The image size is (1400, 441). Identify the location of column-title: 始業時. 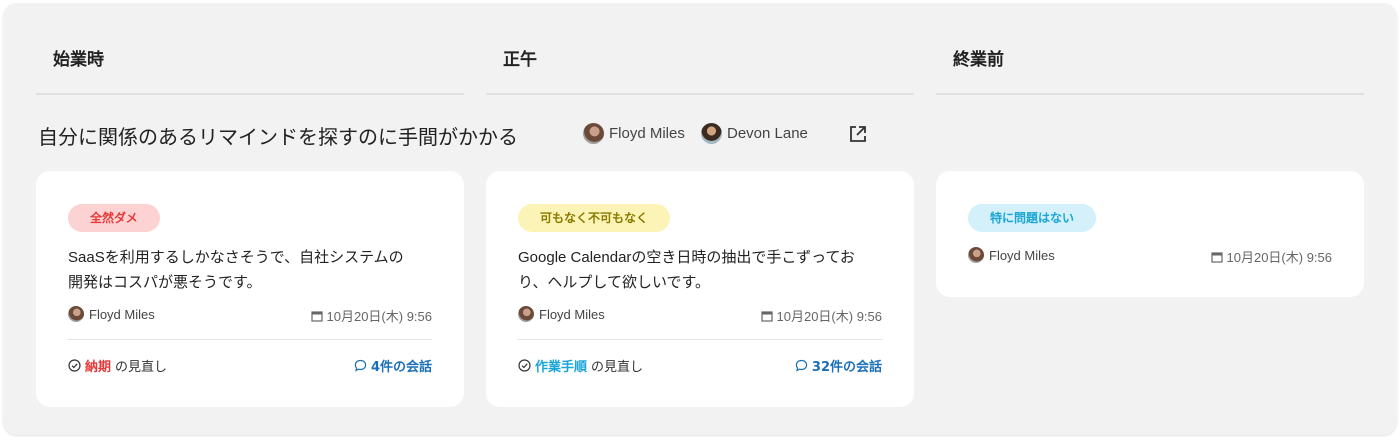
(78, 60).